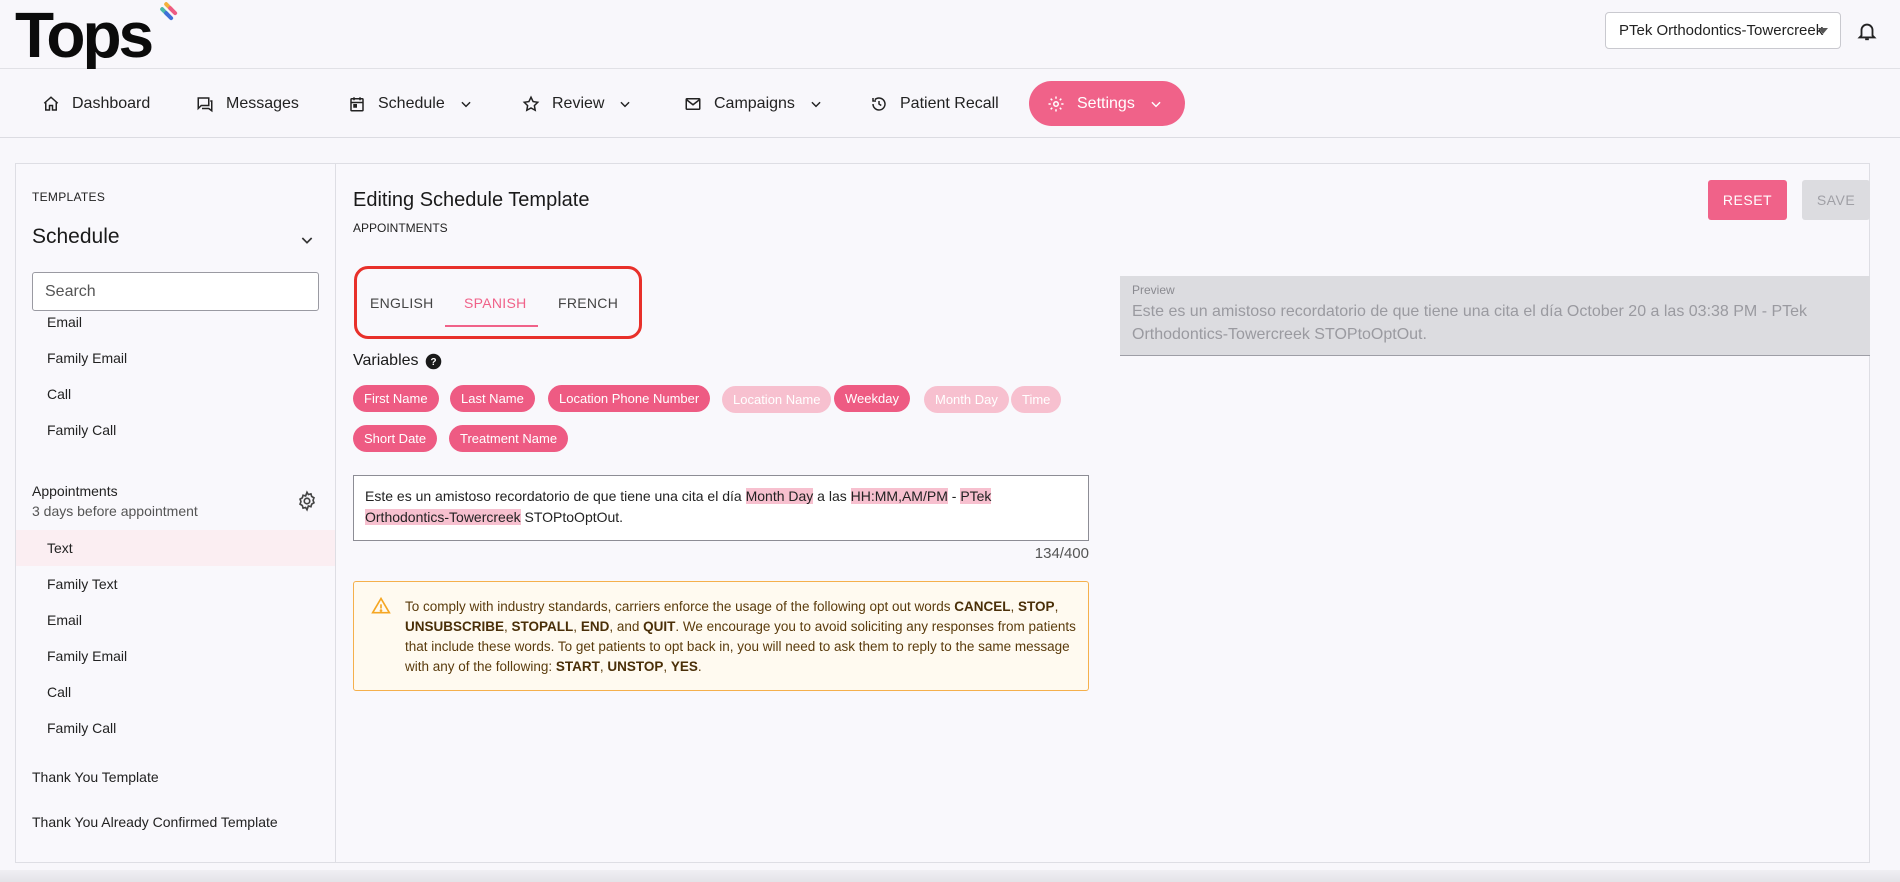 This screenshot has height=882, width=1900. I want to click on location-select: PTek Orthodontics-Towercreek, so click(1723, 30).